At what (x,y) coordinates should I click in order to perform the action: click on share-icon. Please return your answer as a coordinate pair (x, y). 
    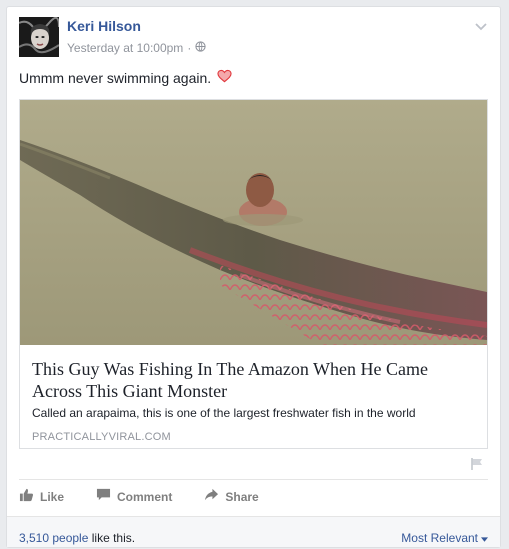
    Looking at the image, I should click on (211, 496).